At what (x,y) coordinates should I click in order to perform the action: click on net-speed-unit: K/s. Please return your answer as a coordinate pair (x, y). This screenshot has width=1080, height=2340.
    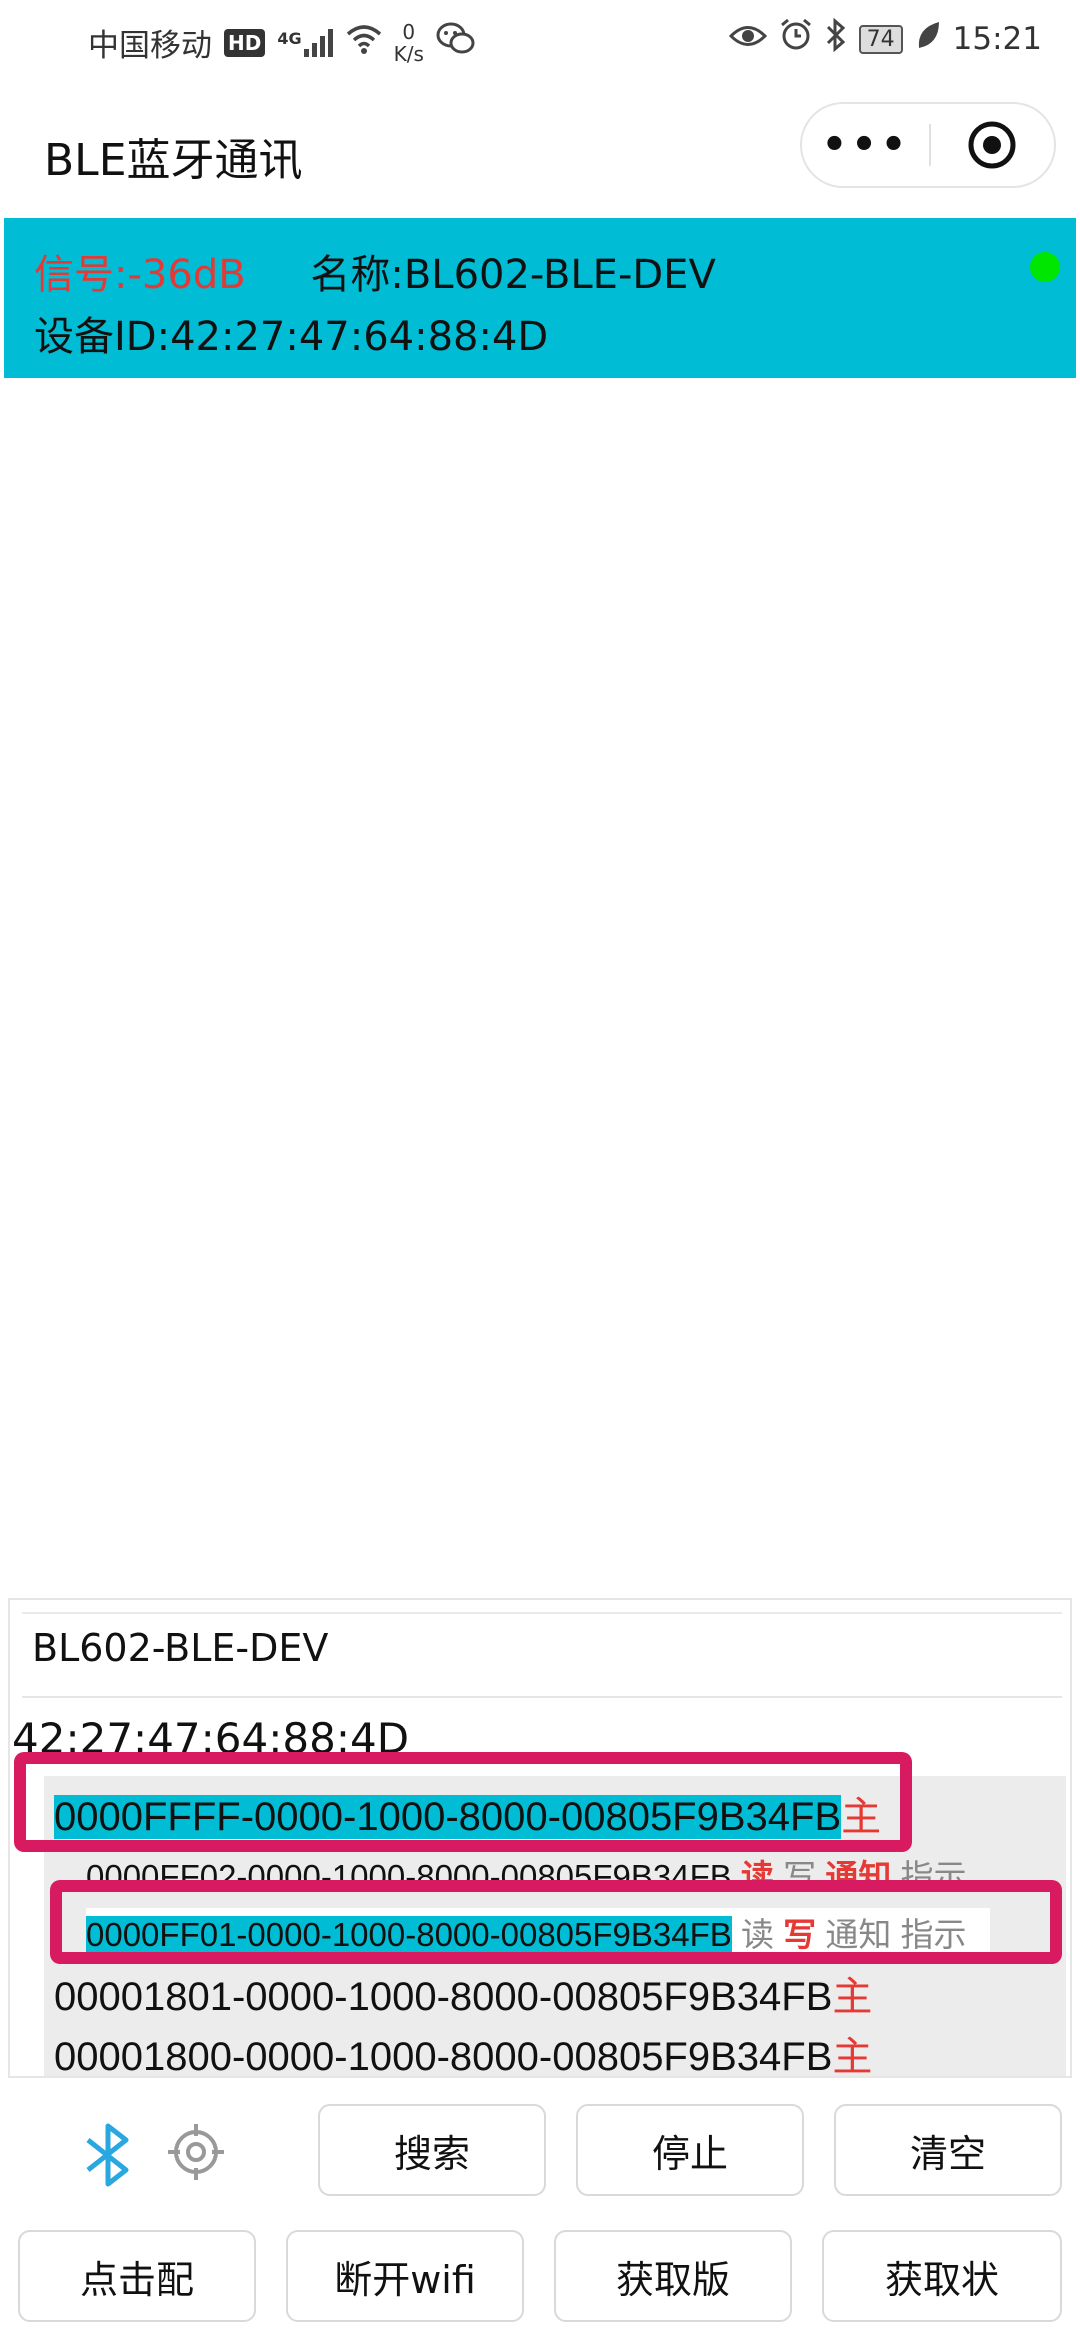
    Looking at the image, I should click on (408, 53).